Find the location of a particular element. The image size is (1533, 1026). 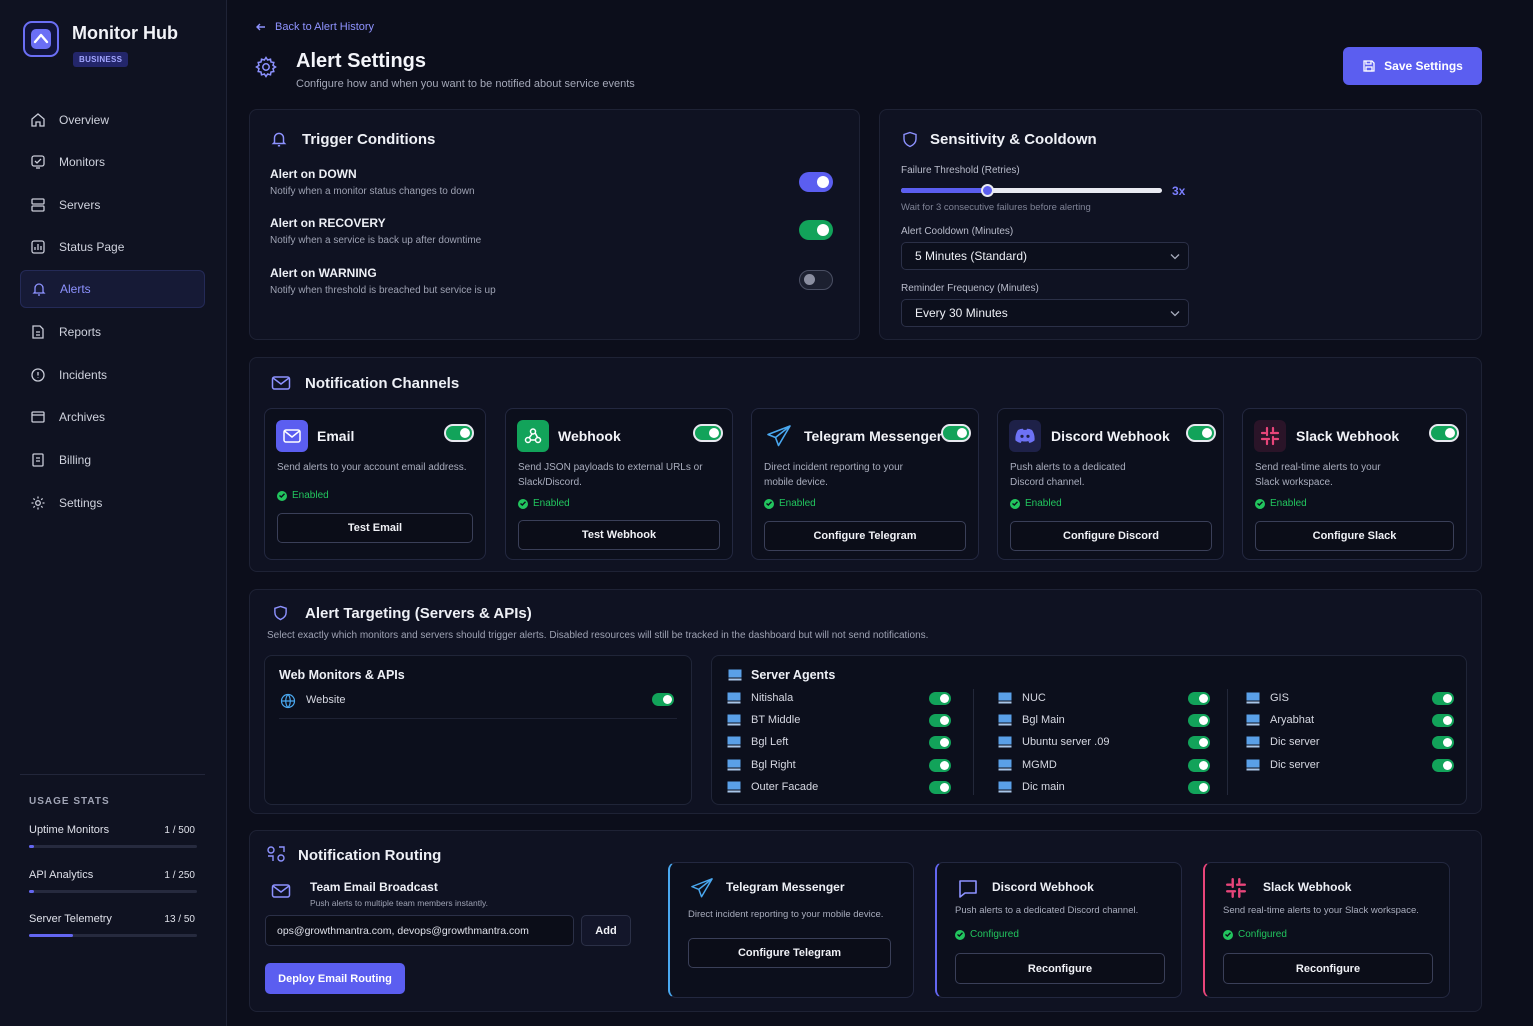

deploy-email-routing-button: Deploy Email Routing is located at coordinates (335, 978).